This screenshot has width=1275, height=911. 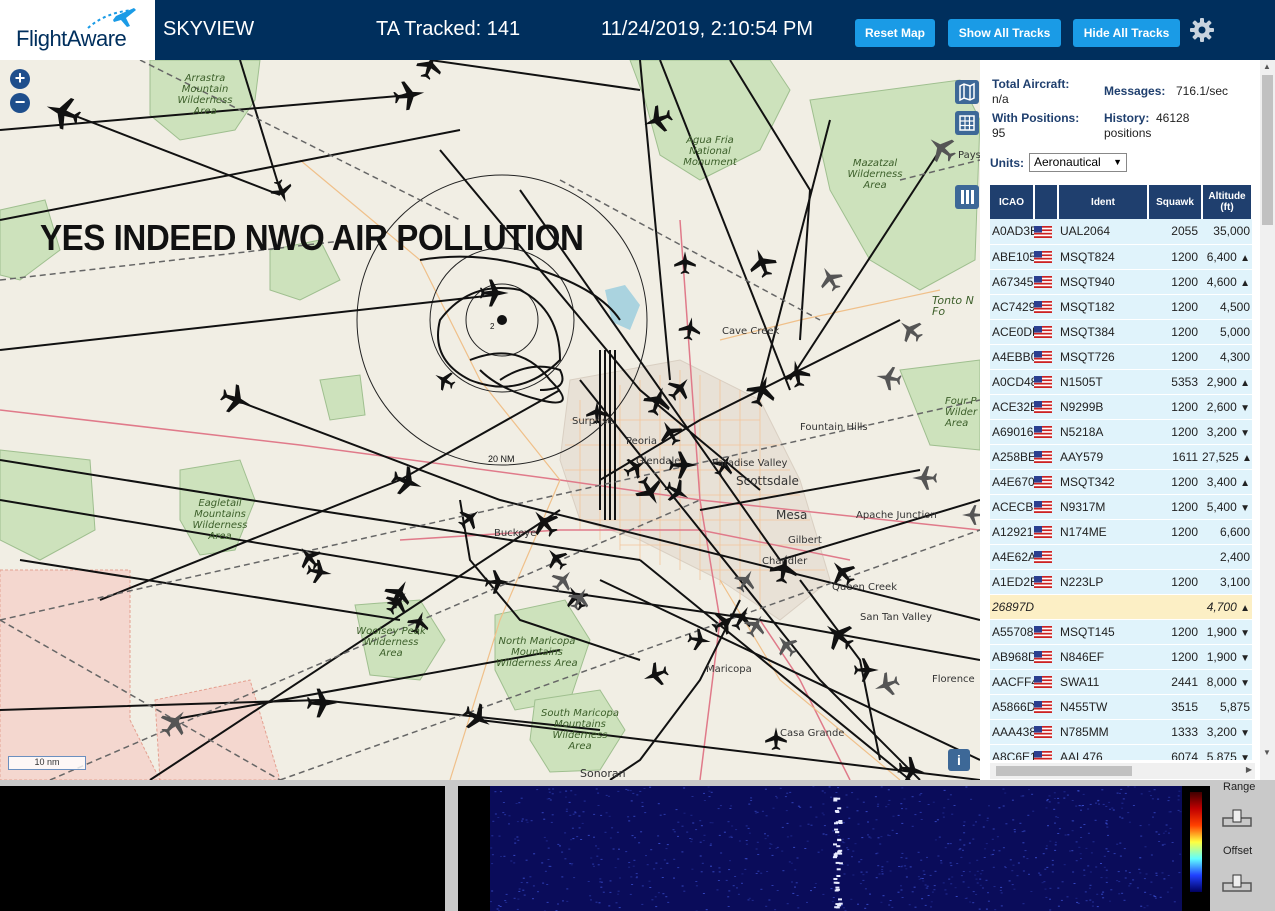 What do you see at coordinates (20, 103) in the screenshot?
I see `zoom-out-button: −` at bounding box center [20, 103].